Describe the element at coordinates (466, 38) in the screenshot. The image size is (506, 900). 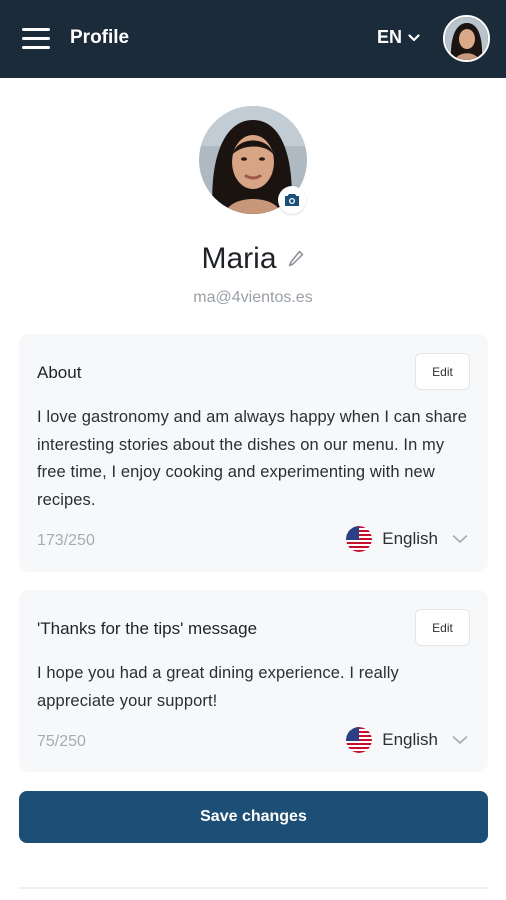
I see `avatar` at that location.